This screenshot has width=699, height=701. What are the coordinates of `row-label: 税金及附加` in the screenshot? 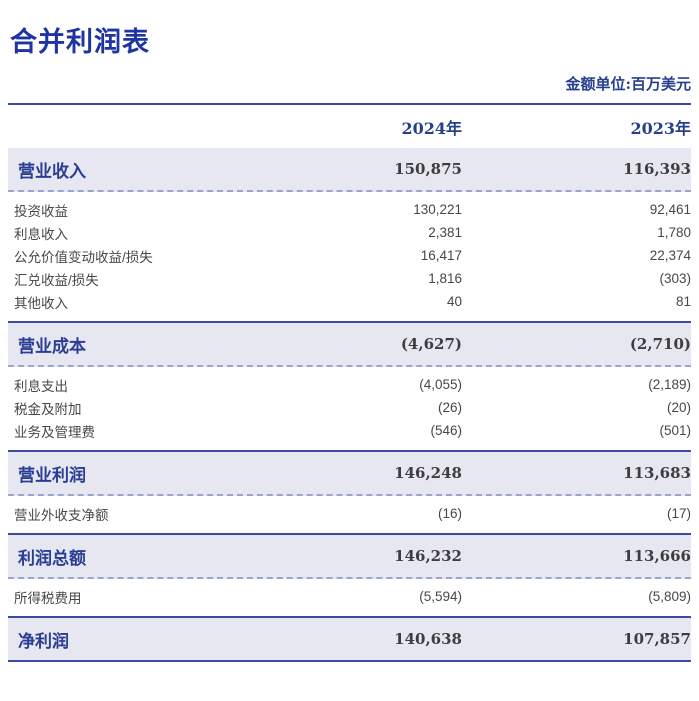 It's located at (48, 409).